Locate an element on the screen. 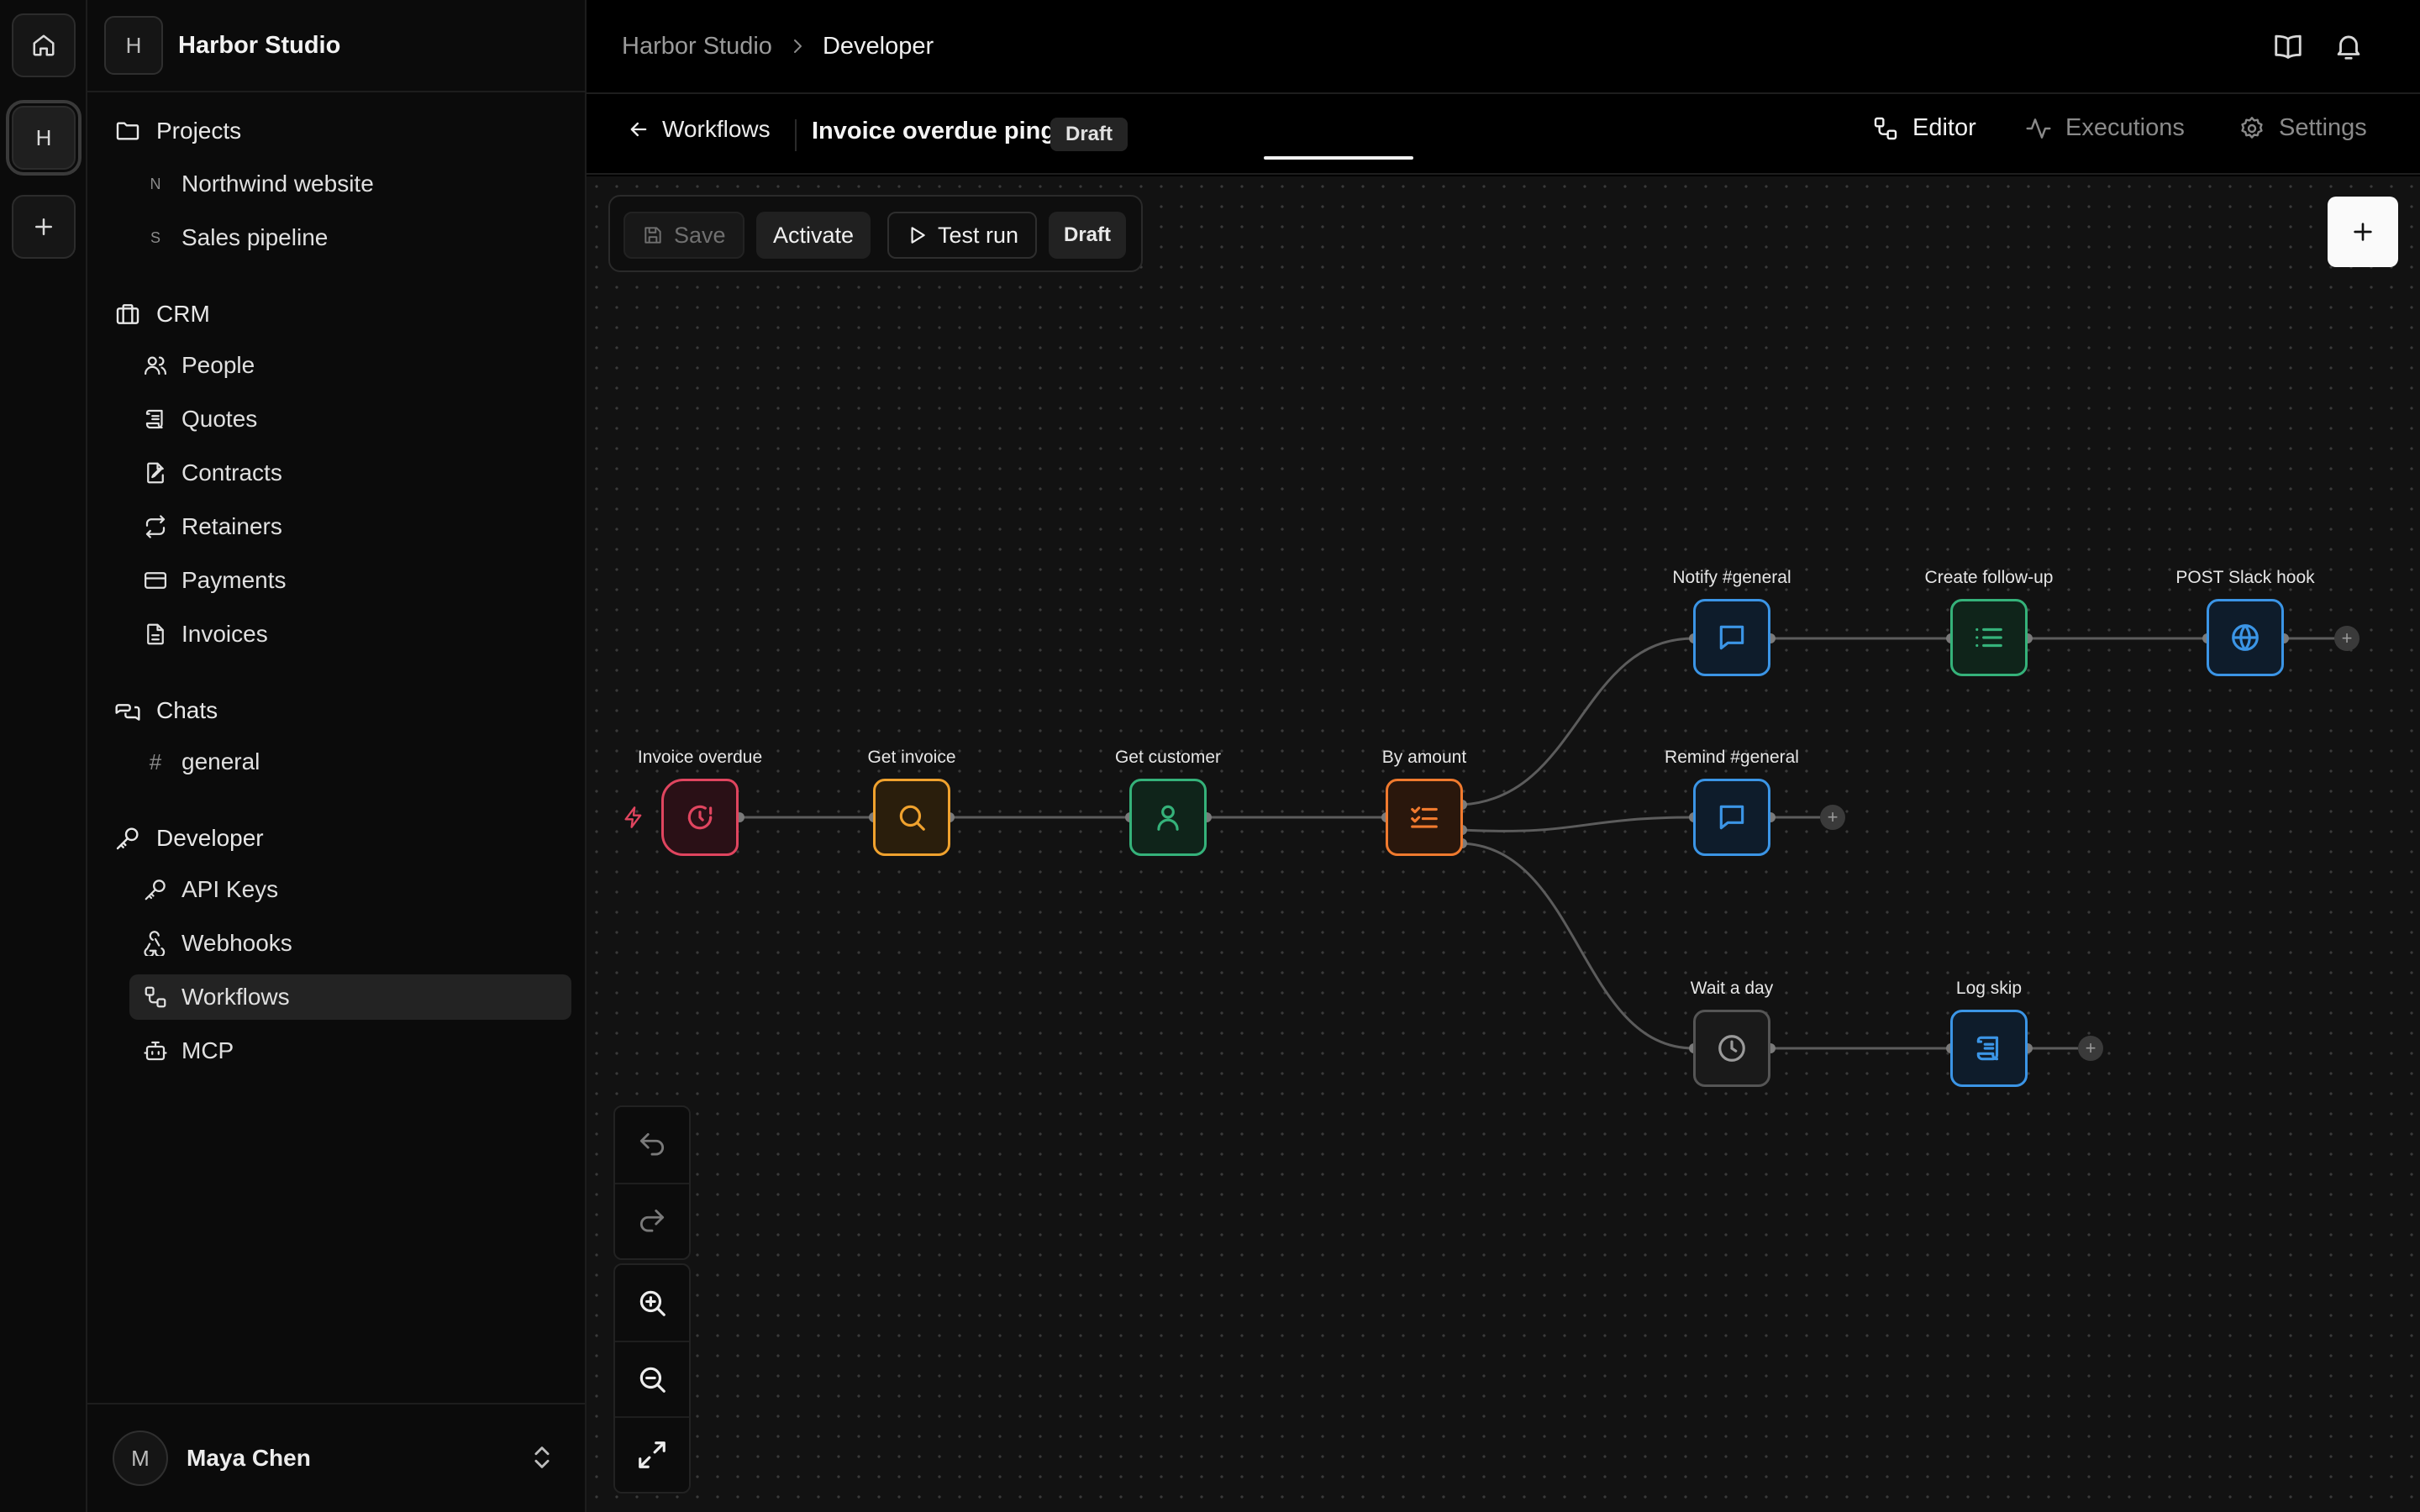 This screenshot has height=1512, width=2420. section-developer: Developer is located at coordinates (189, 838).